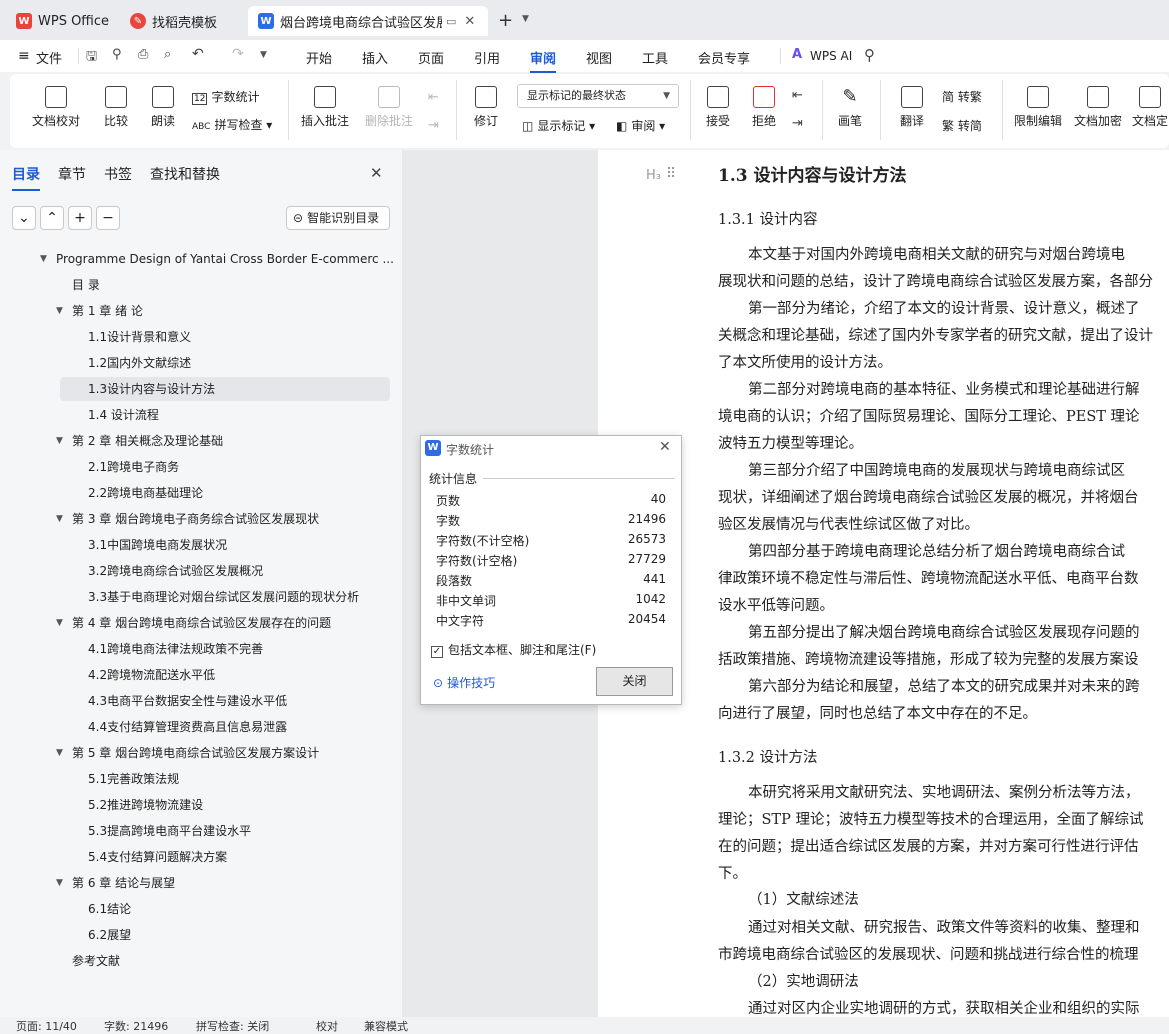 The image size is (1169, 1034). What do you see at coordinates (238, 54) in the screenshot?
I see `redo-icon: ↷` at bounding box center [238, 54].